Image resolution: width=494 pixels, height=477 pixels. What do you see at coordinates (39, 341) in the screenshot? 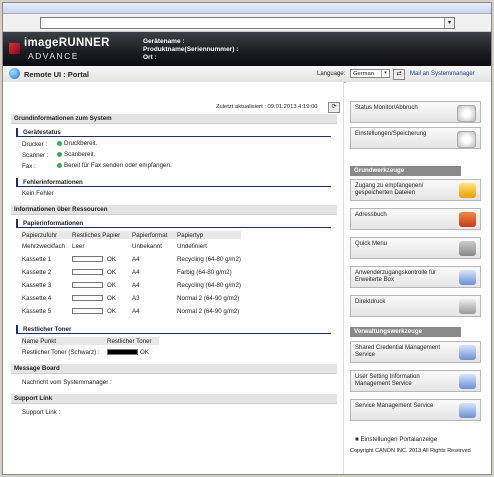
I see `col-header: Name Punkt` at bounding box center [39, 341].